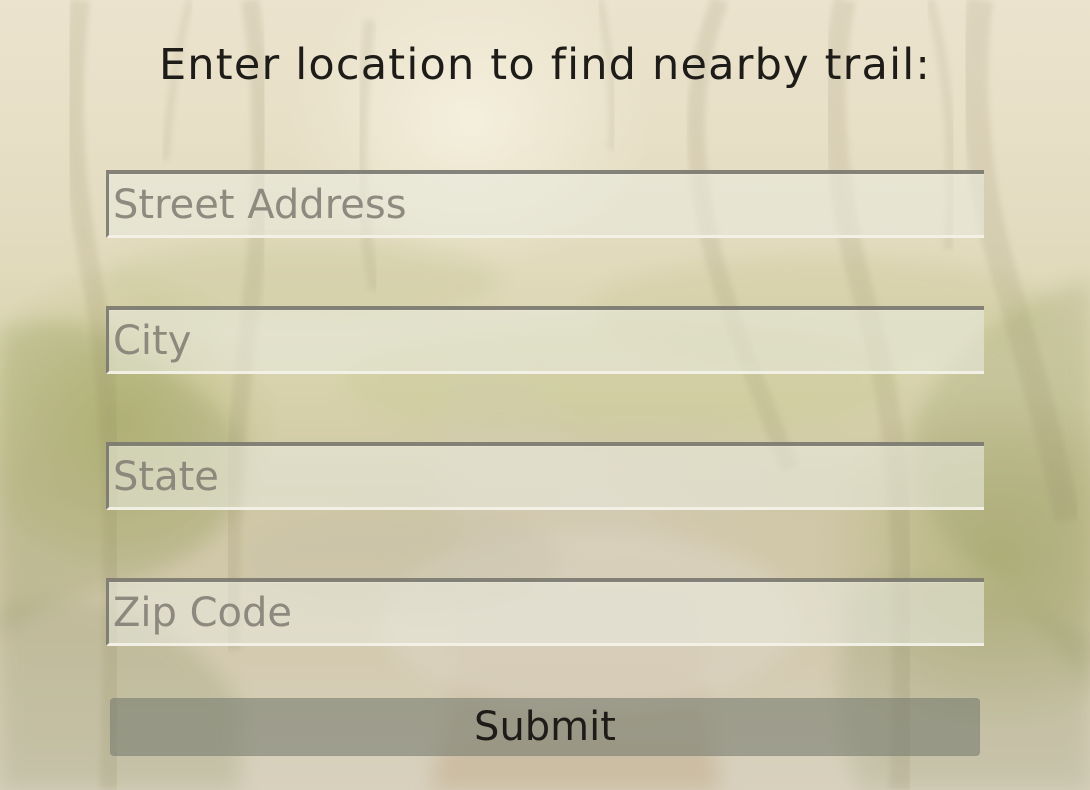 This screenshot has height=790, width=1090. I want to click on city-input, so click(545, 340).